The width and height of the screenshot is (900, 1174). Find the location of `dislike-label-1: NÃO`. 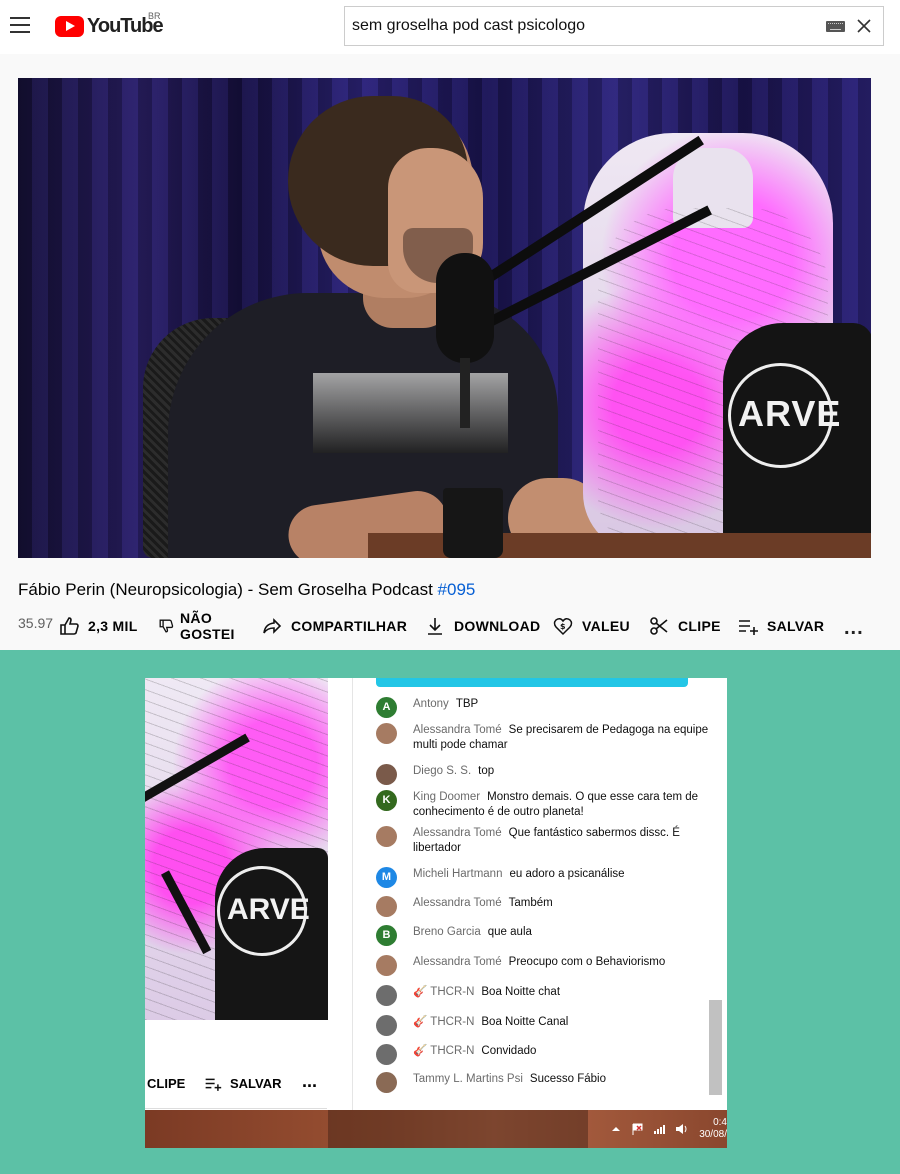

dislike-label-1: NÃO is located at coordinates (196, 618).